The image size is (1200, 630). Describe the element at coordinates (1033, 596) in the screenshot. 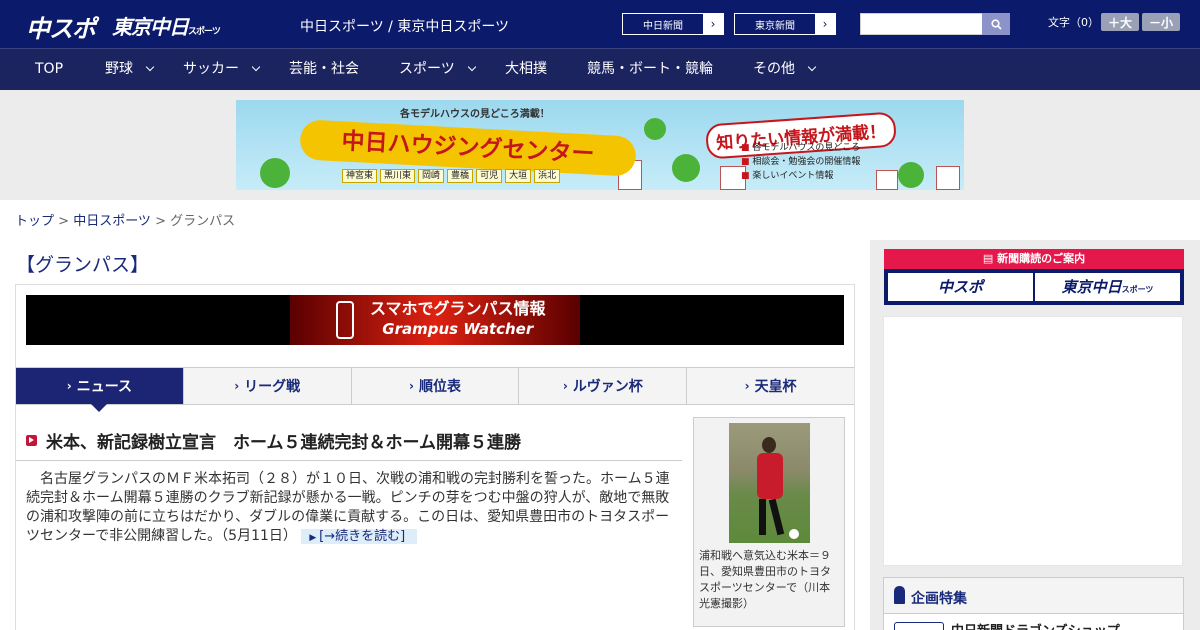

I see `feature-header: 企画特集` at that location.